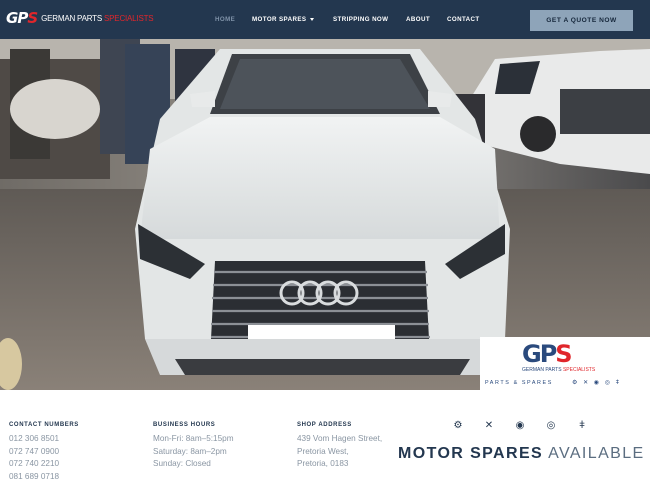  What do you see at coordinates (190, 451) in the screenshot?
I see `hours-line: Saturday: 8am–2pm` at bounding box center [190, 451].